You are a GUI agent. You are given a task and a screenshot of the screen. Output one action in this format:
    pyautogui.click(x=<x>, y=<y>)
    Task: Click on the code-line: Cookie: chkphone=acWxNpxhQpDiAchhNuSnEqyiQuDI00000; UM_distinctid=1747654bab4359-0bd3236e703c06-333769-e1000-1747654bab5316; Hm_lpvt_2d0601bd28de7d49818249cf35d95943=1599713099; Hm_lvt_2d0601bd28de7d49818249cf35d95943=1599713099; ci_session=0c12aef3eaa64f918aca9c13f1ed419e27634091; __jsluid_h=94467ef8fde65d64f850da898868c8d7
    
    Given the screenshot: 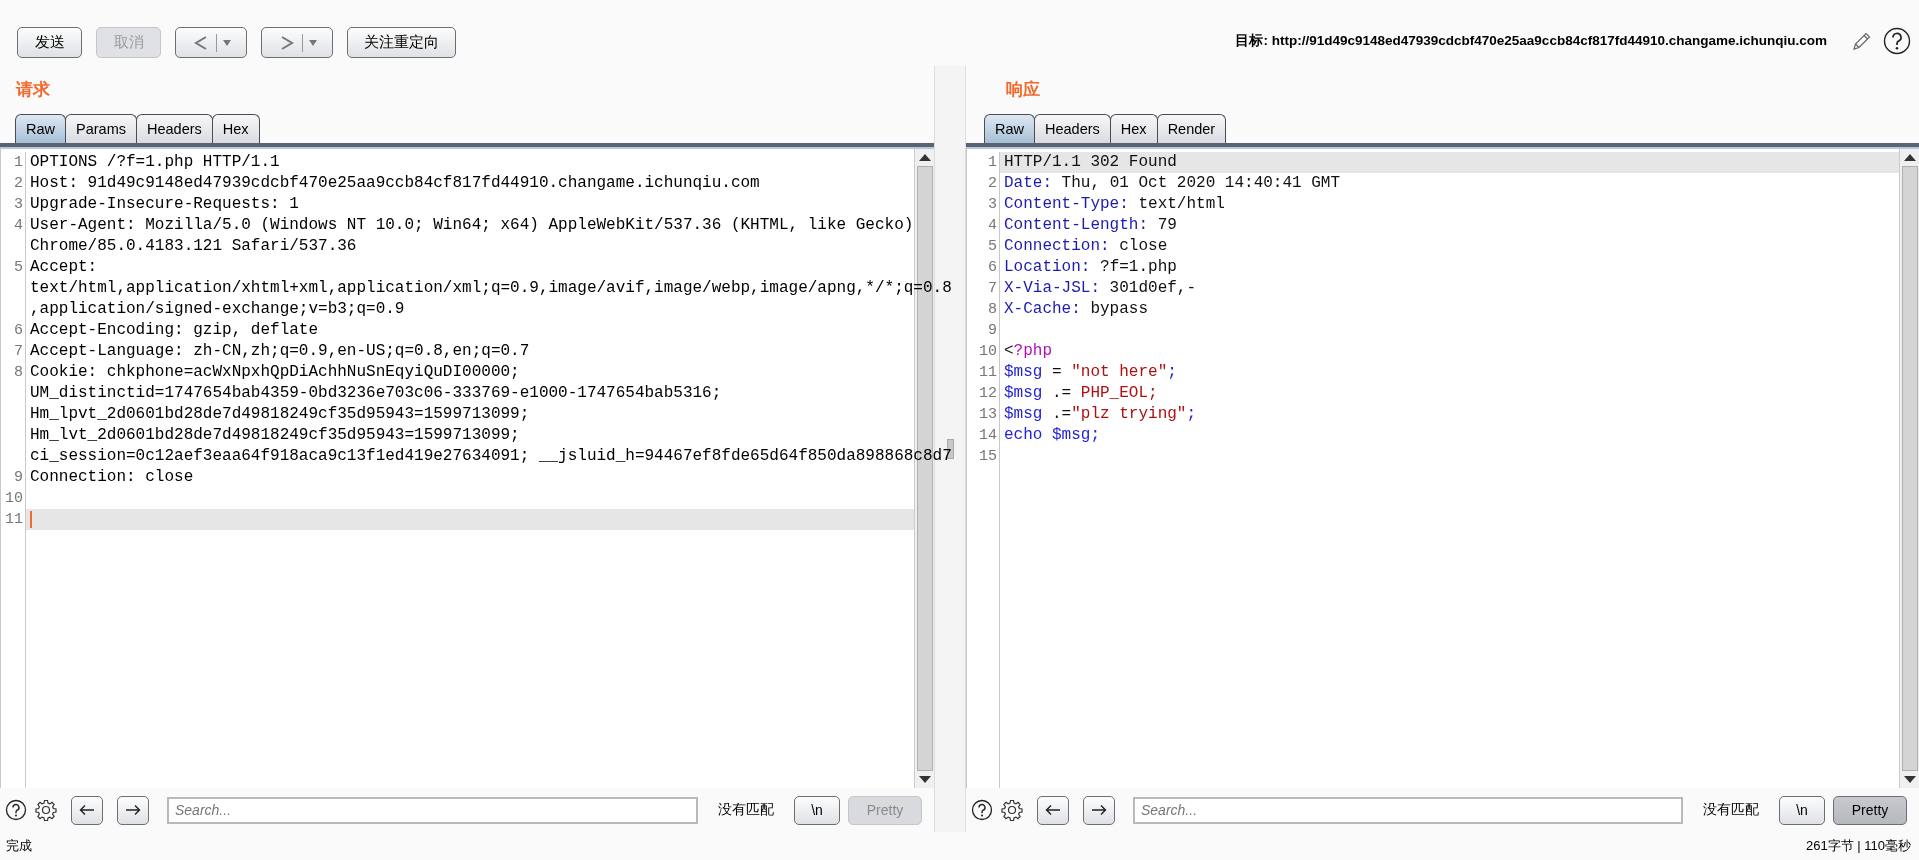 What is the action you would take?
    pyautogui.click(x=491, y=414)
    